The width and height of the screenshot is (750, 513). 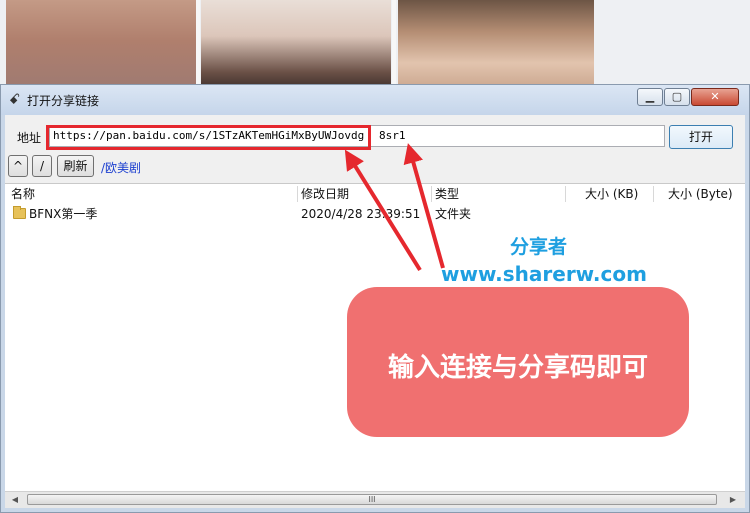 What do you see at coordinates (75, 166) in the screenshot?
I see `refresh-button: 刷新` at bounding box center [75, 166].